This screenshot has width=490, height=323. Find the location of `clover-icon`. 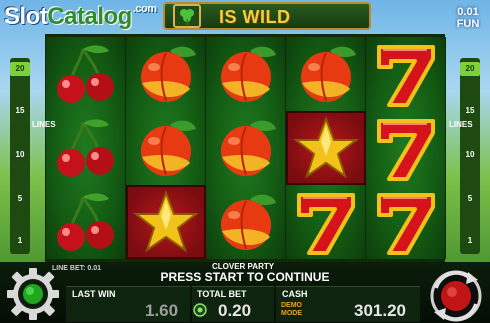

clover-icon is located at coordinates (187, 16).